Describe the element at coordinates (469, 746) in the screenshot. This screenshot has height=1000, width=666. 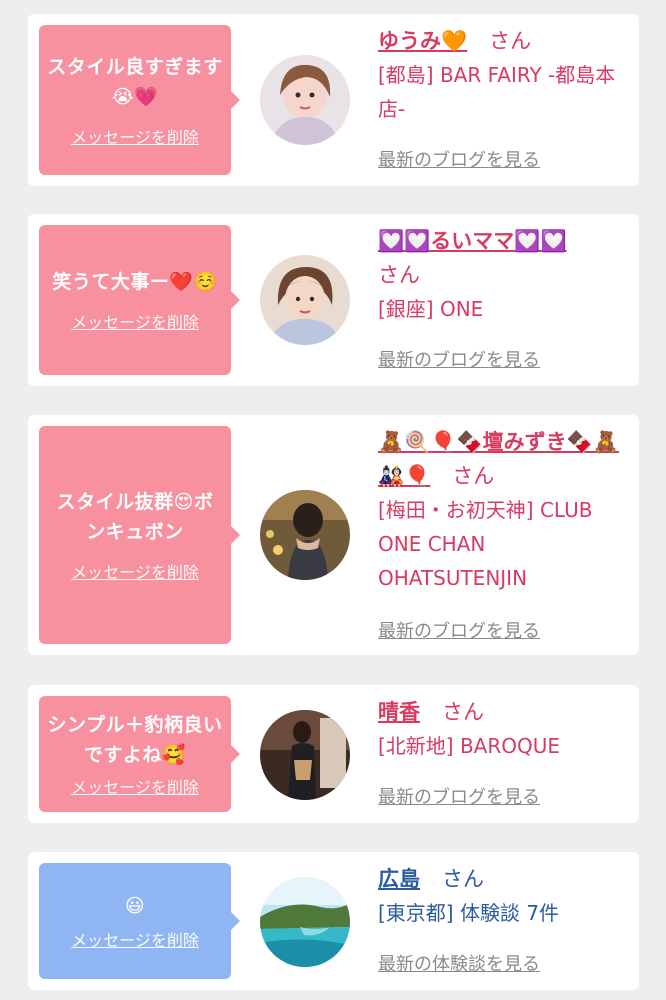
I see `shop-name: [北新地] BAROQUE` at that location.